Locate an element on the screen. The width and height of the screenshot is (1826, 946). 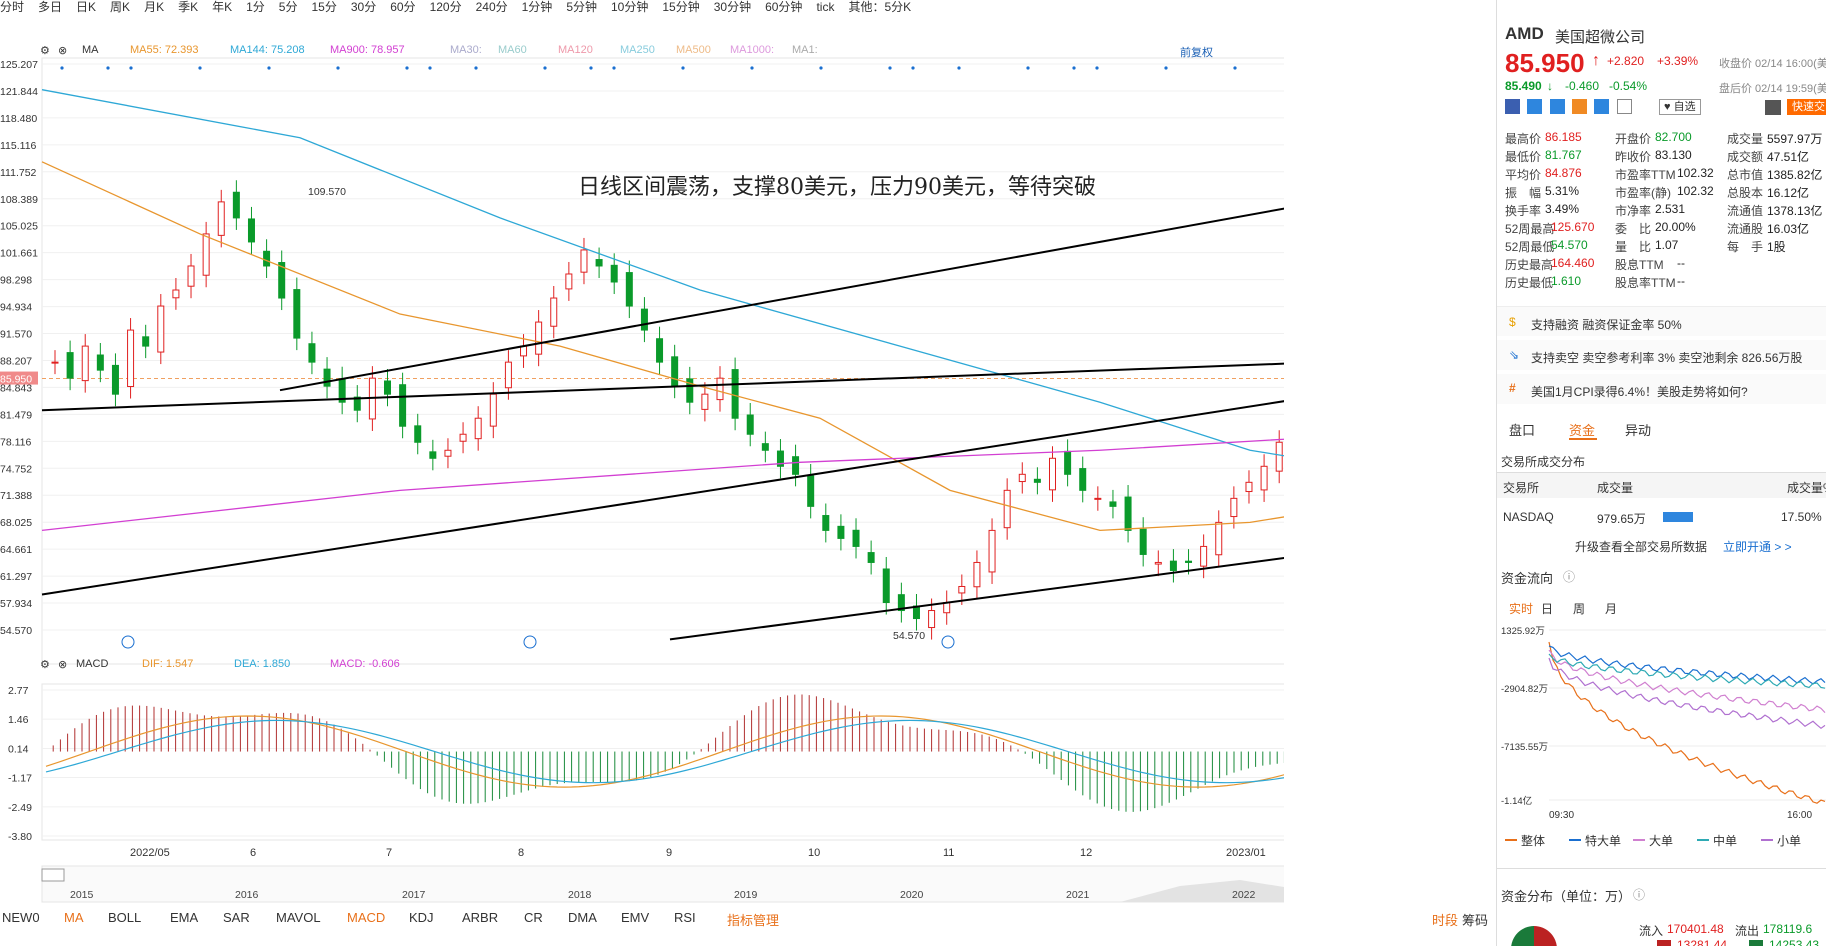
period-tab: tick is located at coordinates (825, 7).